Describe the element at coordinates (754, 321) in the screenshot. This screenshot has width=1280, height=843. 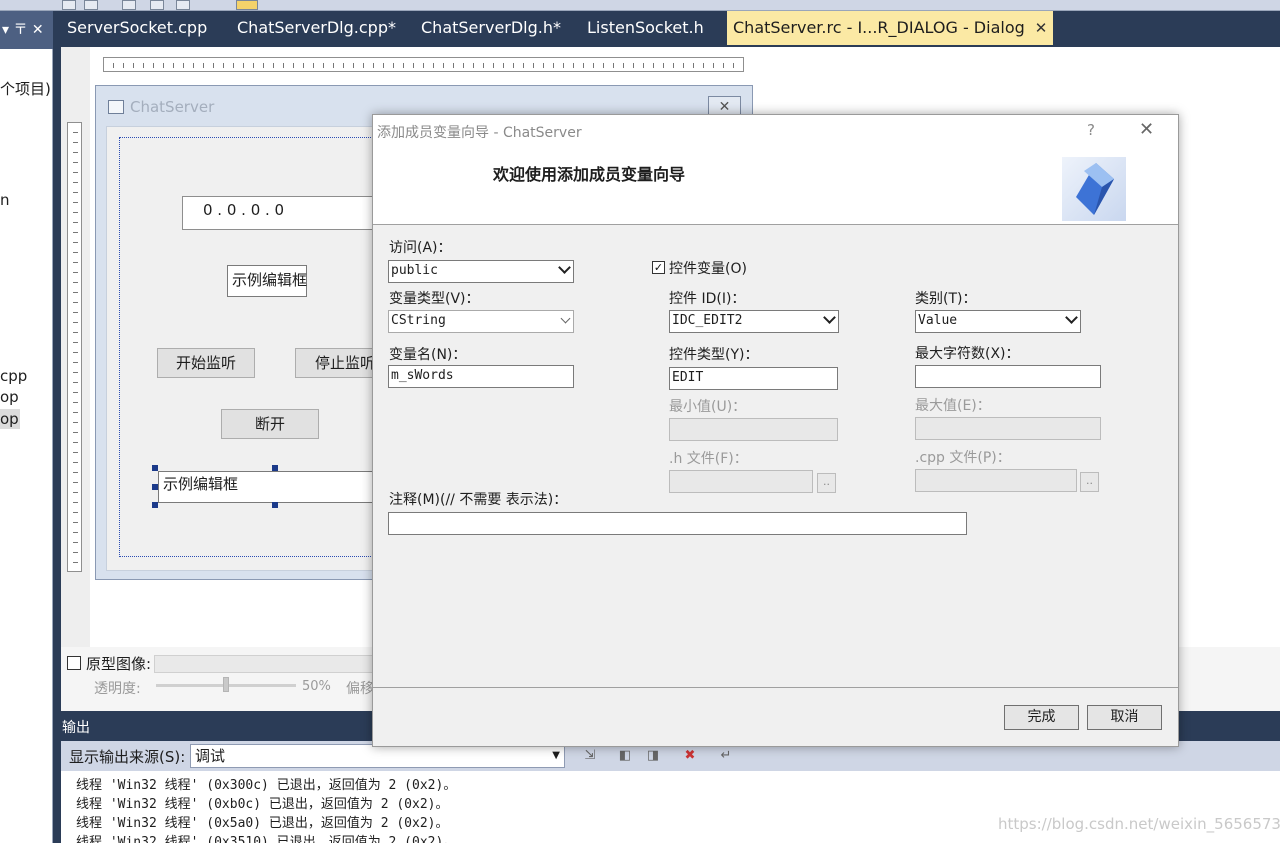
I see `control-id-select: IDC_EDIT2` at that location.